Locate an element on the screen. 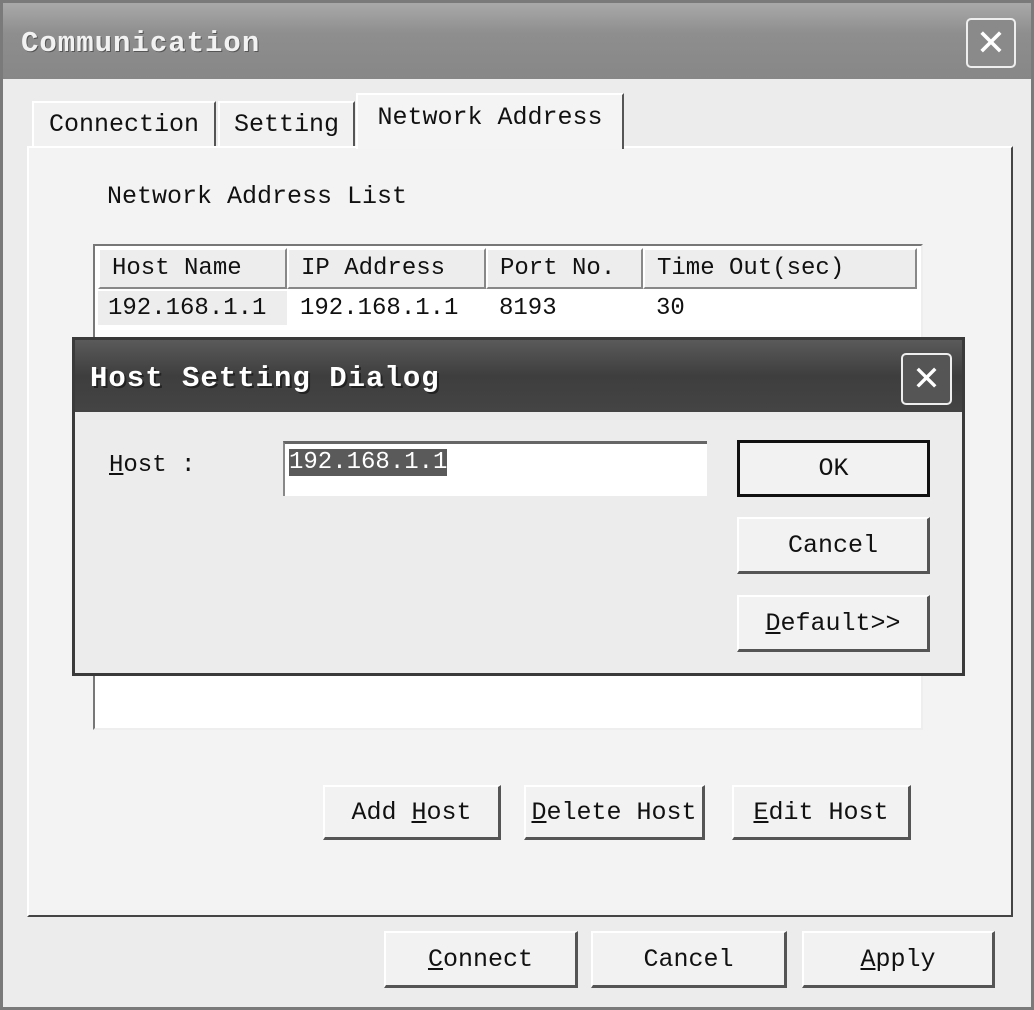  host-label: Host : is located at coordinates (152, 465).